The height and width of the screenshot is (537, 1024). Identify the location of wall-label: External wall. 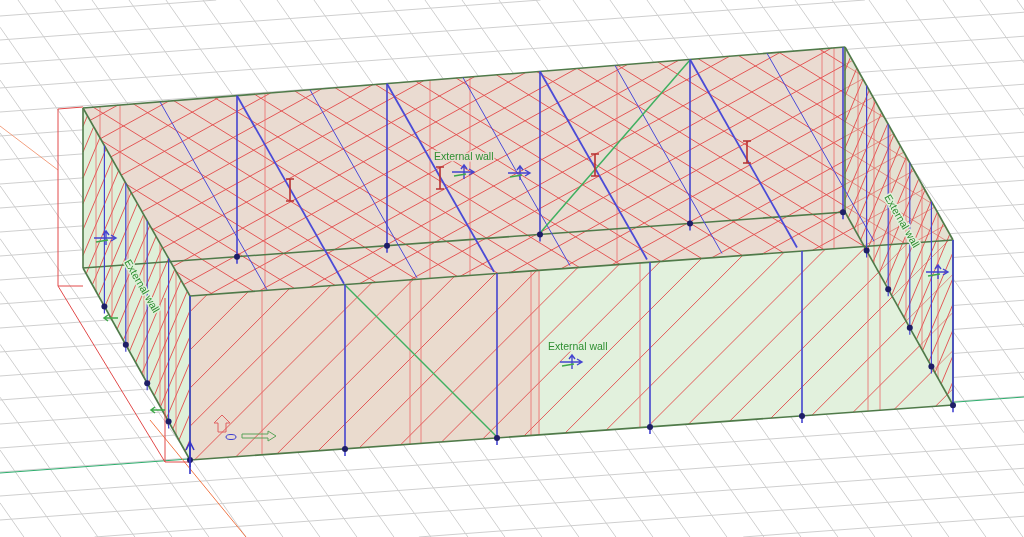
(464, 156).